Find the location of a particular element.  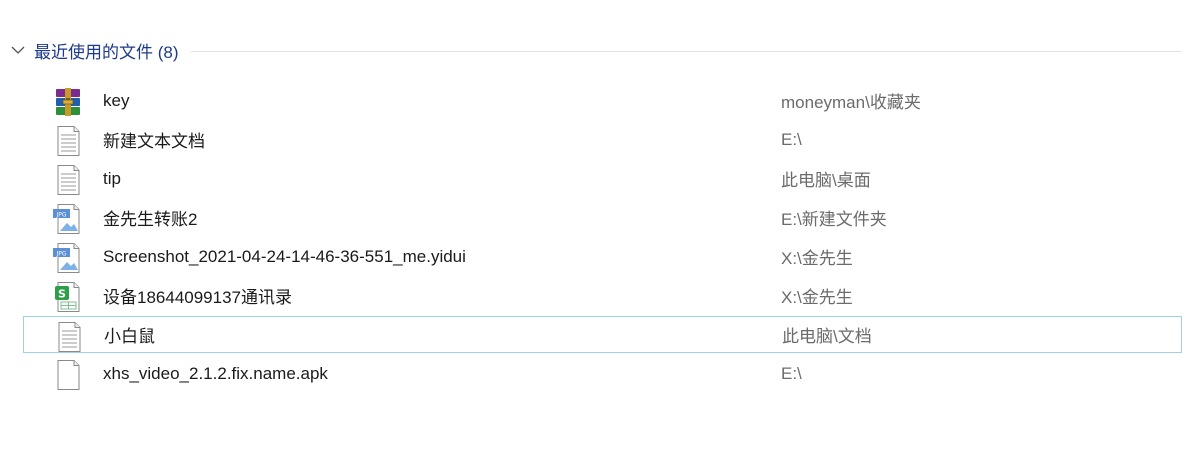

file-name: 小白鼠 is located at coordinates (129, 336).